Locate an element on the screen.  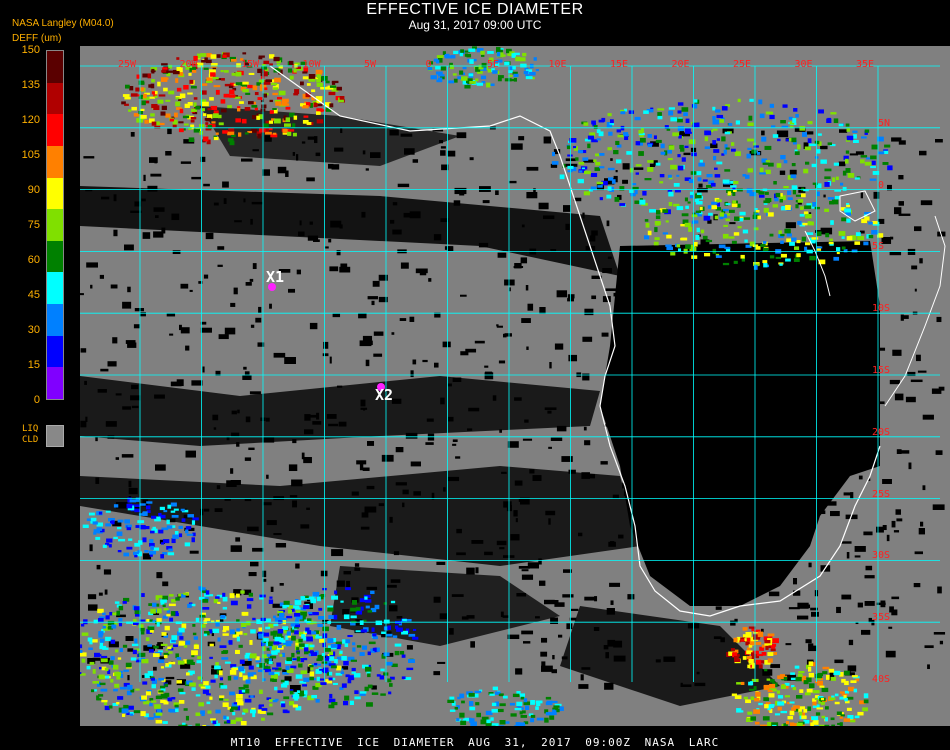
latitude-label: 5N is located at coordinates (884, 123).